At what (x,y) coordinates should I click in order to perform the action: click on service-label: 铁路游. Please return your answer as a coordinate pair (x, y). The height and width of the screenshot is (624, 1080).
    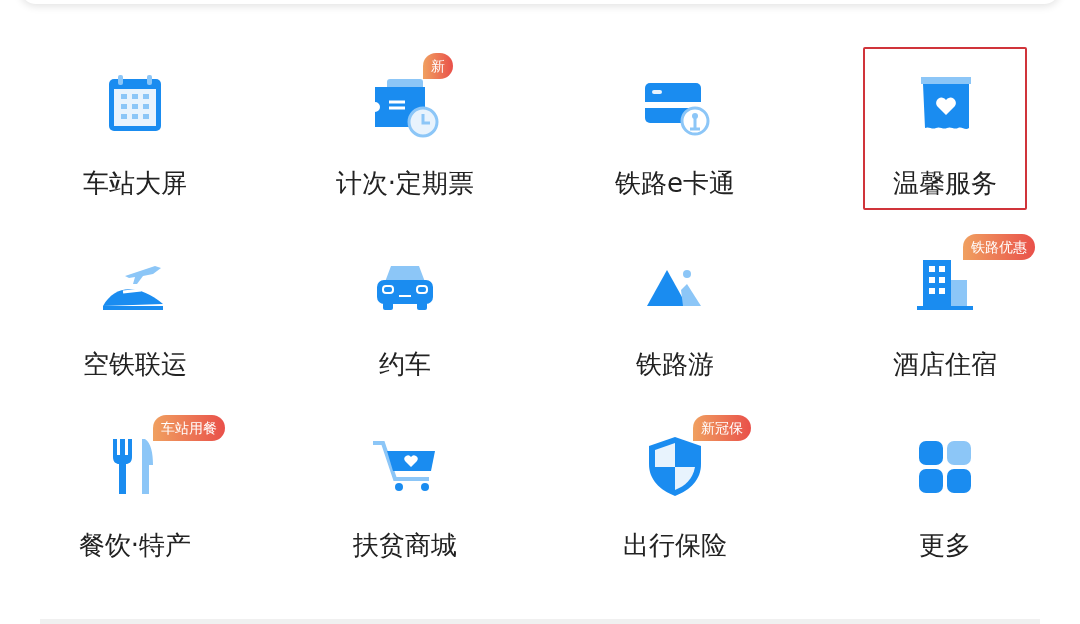
    Looking at the image, I should click on (675, 364).